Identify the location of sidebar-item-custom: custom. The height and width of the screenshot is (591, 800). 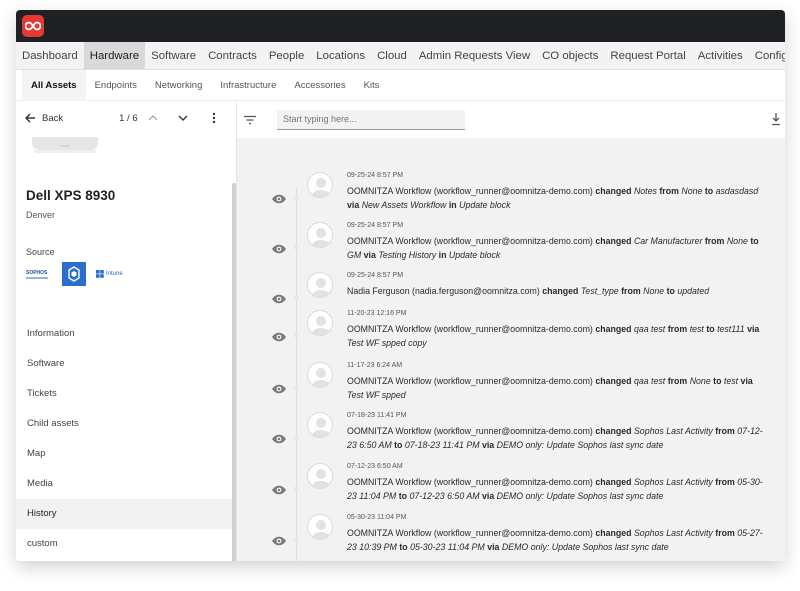
(124, 544).